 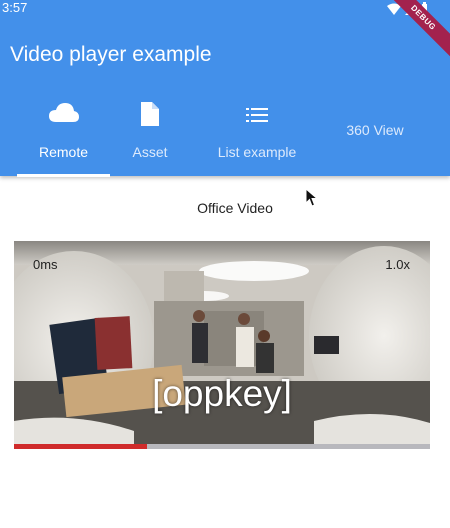 I want to click on file-icon, so click(x=150, y=114).